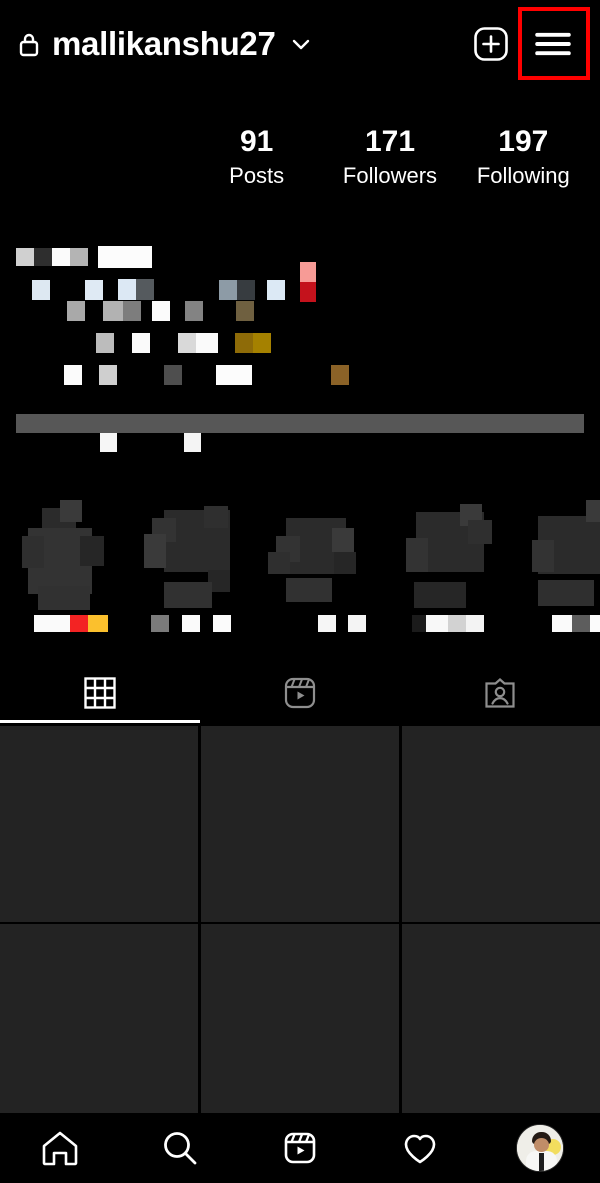 The width and height of the screenshot is (600, 1183). Describe the element at coordinates (301, 44) in the screenshot. I see `chevron-down-icon` at that location.